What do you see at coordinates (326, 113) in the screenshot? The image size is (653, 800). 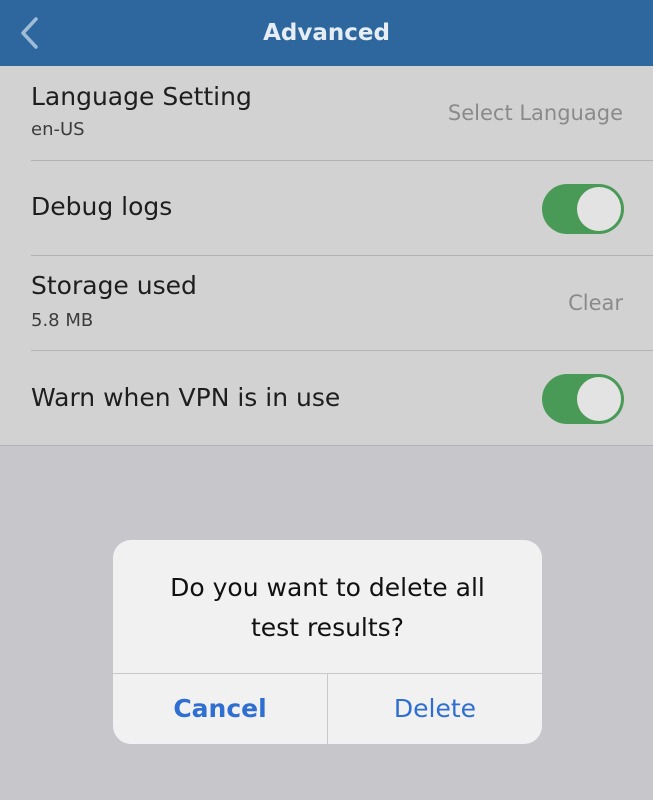 I see `language-setting-row: Language Setting en-US Select Language` at bounding box center [326, 113].